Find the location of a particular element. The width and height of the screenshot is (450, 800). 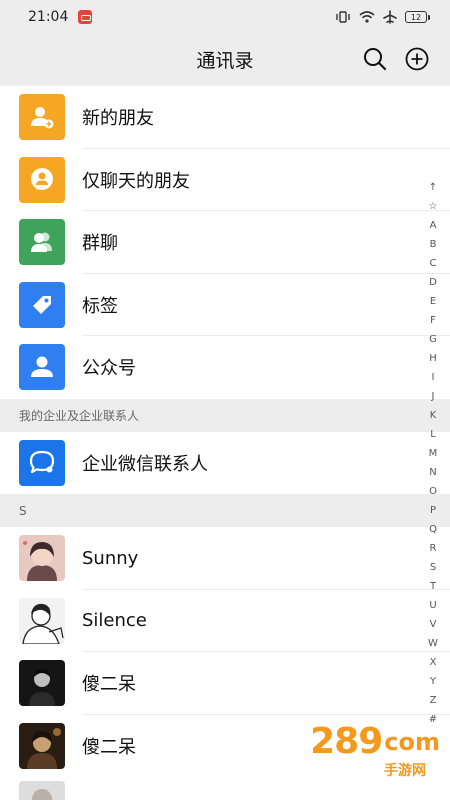

tags-item: 标签 is located at coordinates (225, 304).